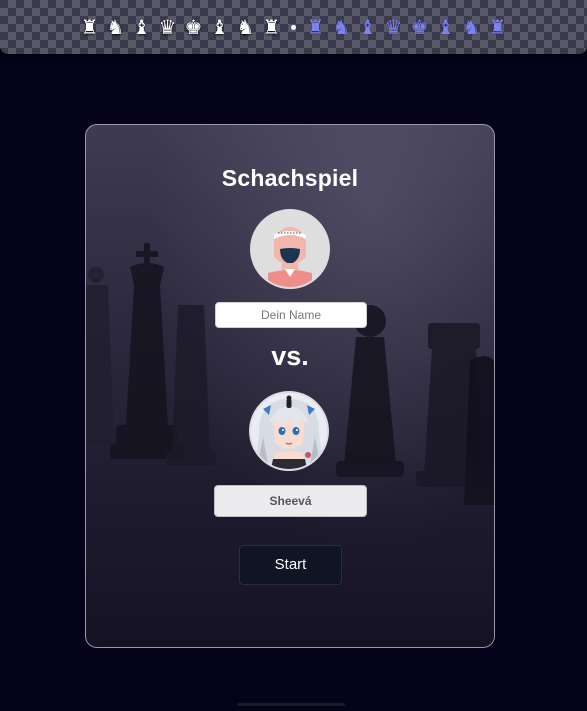  Describe the element at coordinates (290, 501) in the screenshot. I see `opponent-name-field: Sheevá` at that location.